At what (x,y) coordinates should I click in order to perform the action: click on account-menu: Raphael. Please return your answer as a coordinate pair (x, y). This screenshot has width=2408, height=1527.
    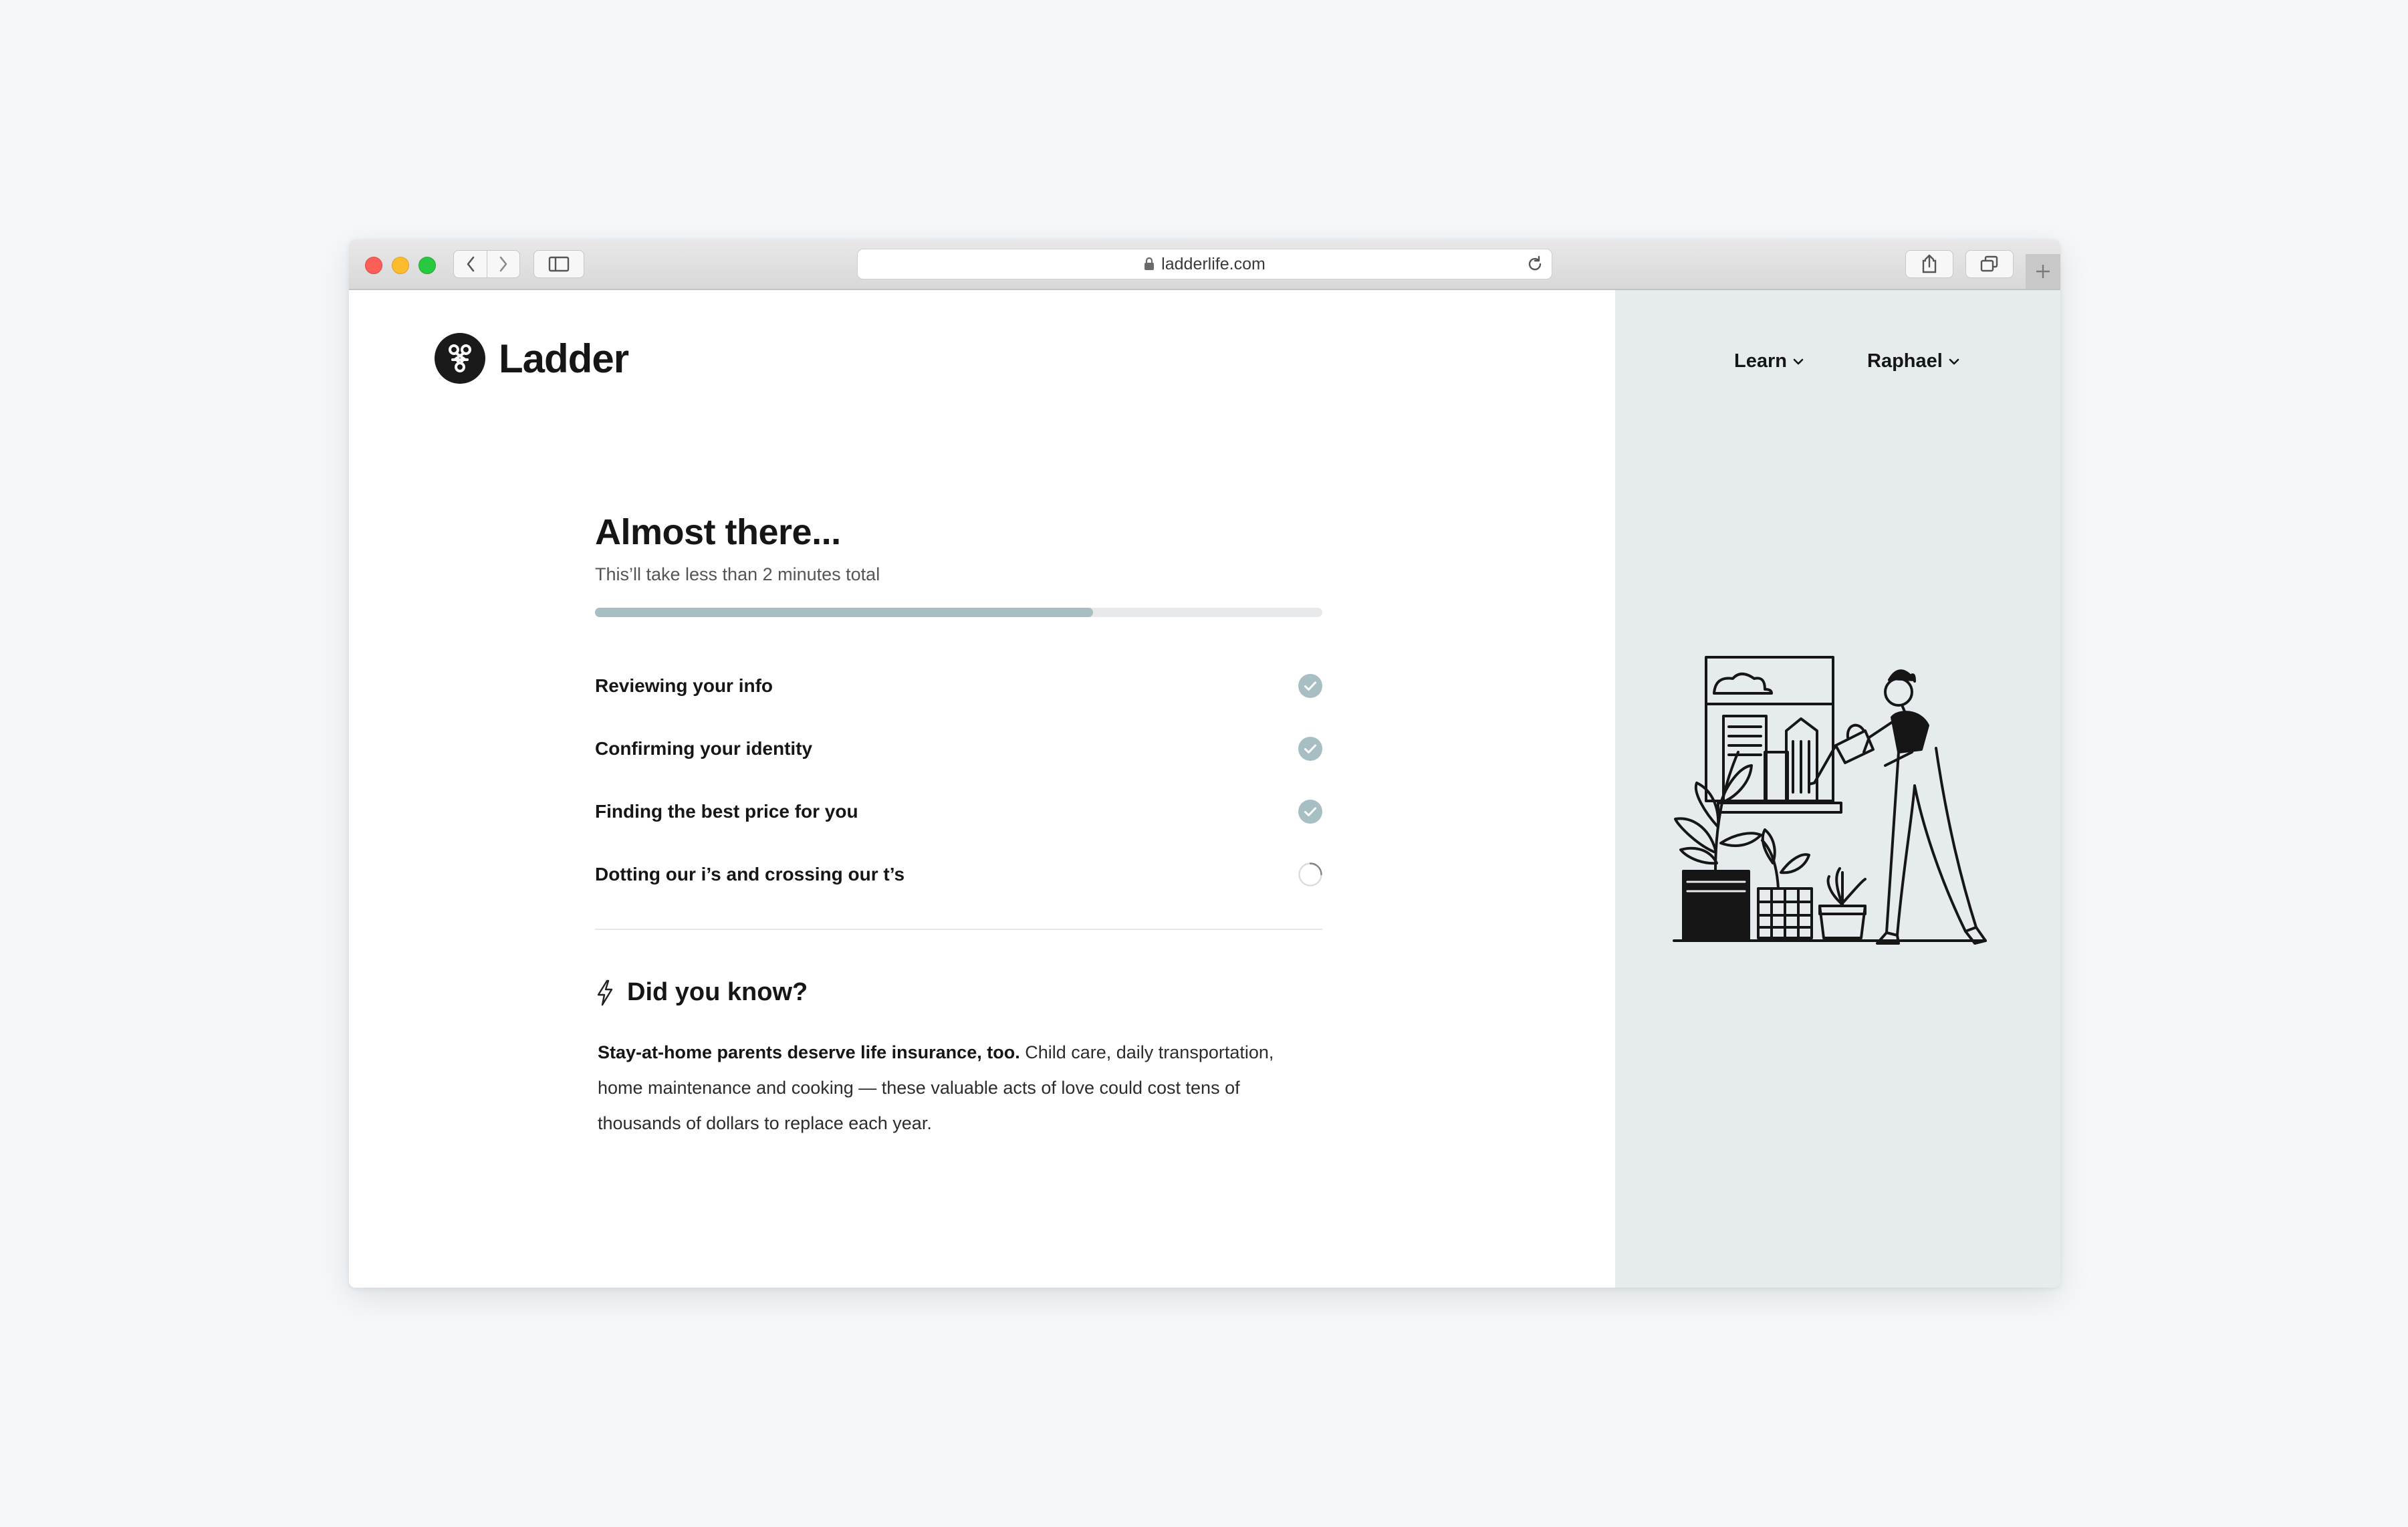
    Looking at the image, I should click on (1913, 361).